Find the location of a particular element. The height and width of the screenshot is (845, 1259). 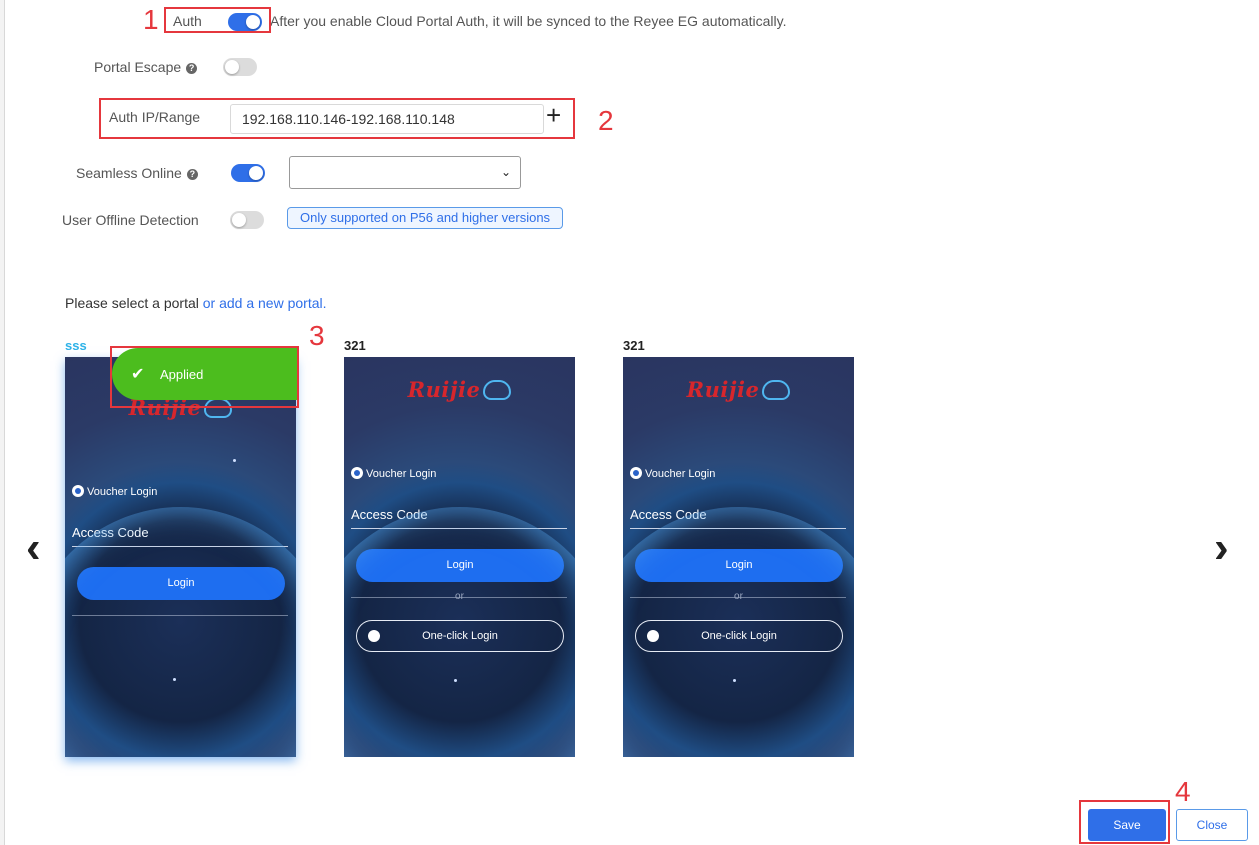

annotation-number-2: 2 is located at coordinates (606, 120).